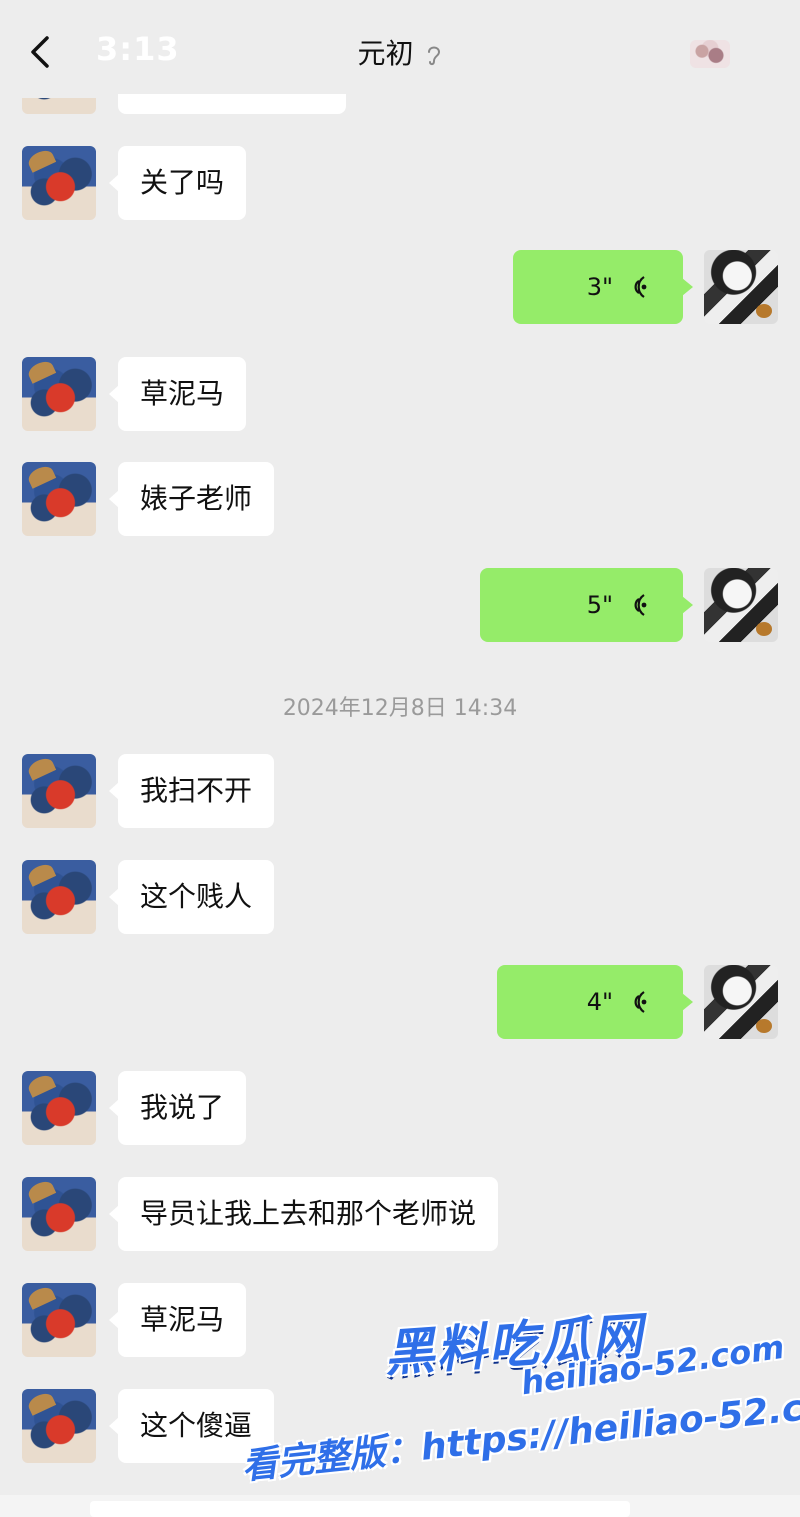 The image size is (800, 1517). Describe the element at coordinates (599, 287) in the screenshot. I see `voice-duration: 3"` at that location.